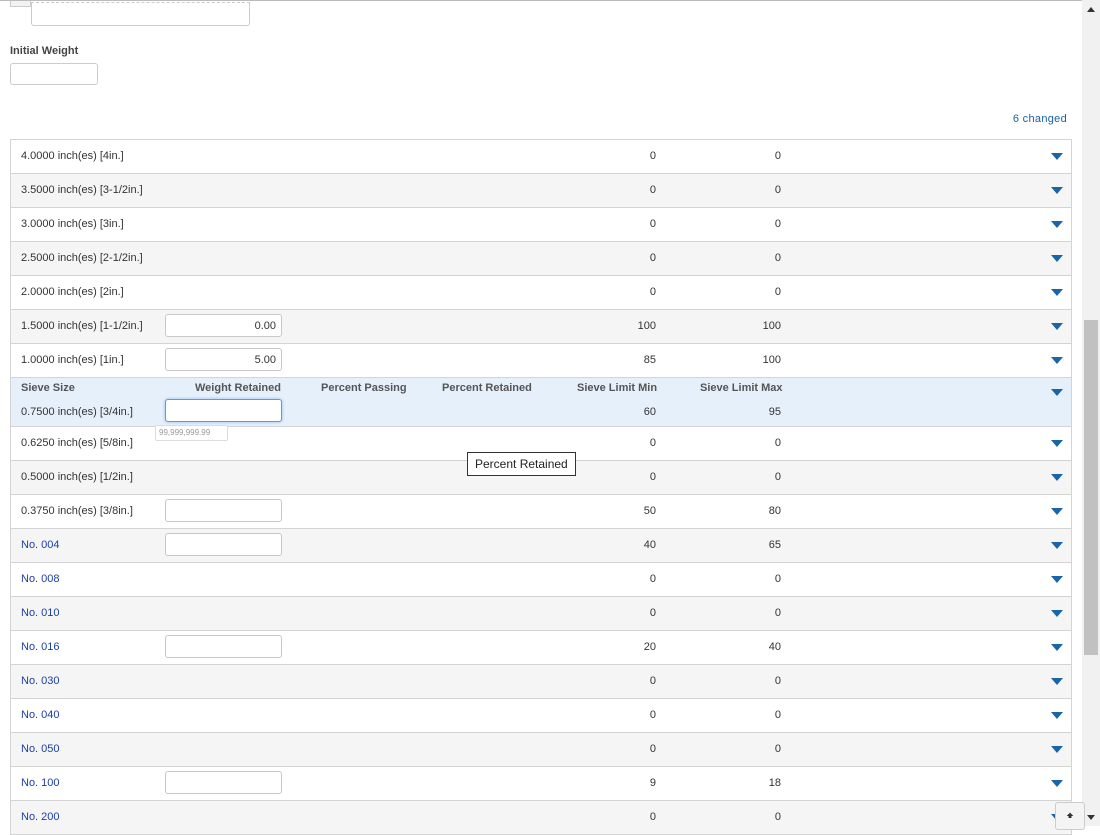 This screenshot has width=1100, height=835. I want to click on col-header-sieve-limit-min: Sieve Limit Min, so click(617, 388).